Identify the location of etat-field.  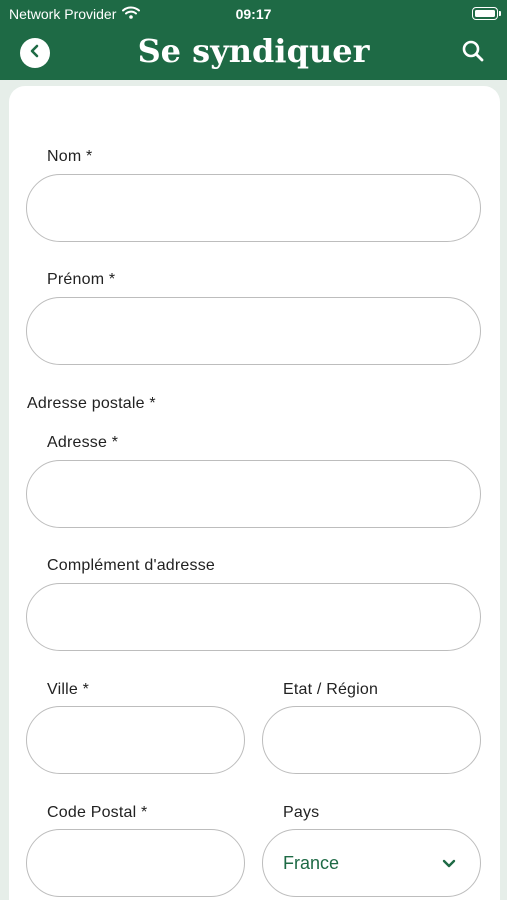
(371, 740).